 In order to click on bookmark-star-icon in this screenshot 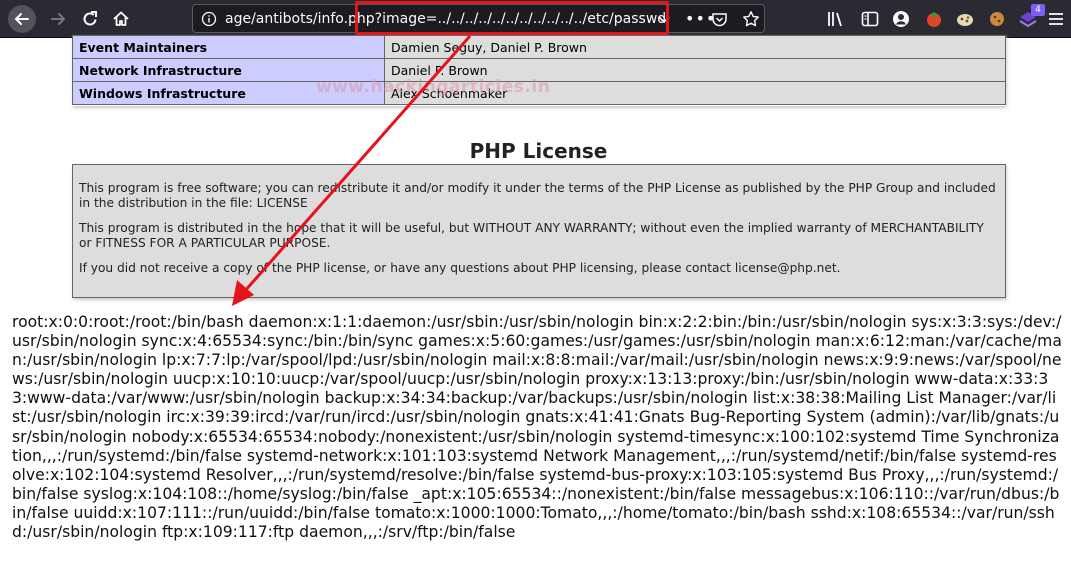, I will do `click(751, 19)`.